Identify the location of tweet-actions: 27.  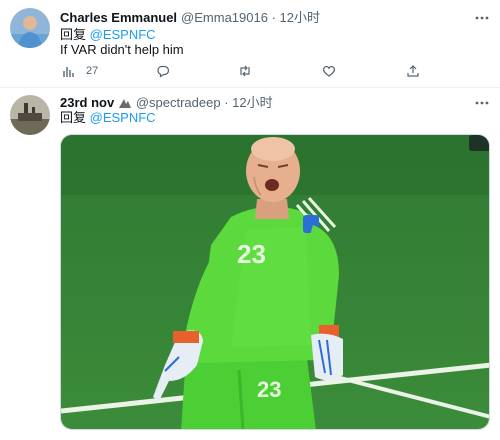
(250, 71).